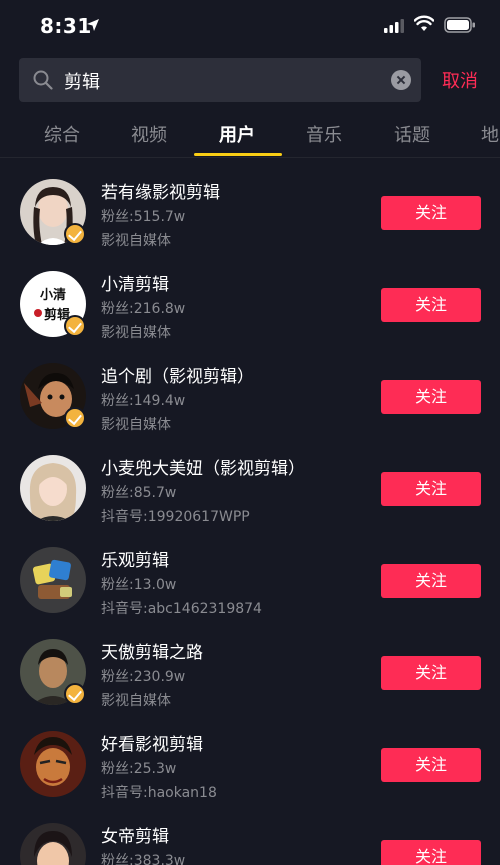  What do you see at coordinates (250, 486) in the screenshot?
I see `list-item: 小麦兜大美妞（影视剪辑） 粉丝:85.7w 抖音号:19920617WPP 关注` at bounding box center [250, 486].